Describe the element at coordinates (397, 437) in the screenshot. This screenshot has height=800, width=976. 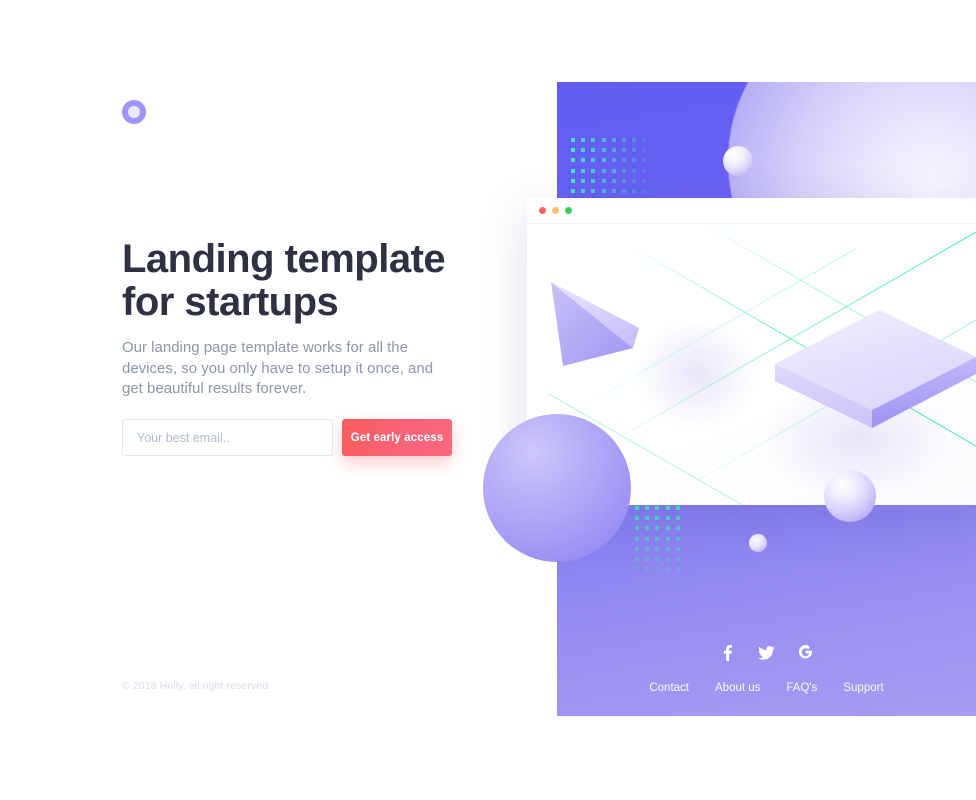
I see `get-early-access-button: Get early access` at that location.